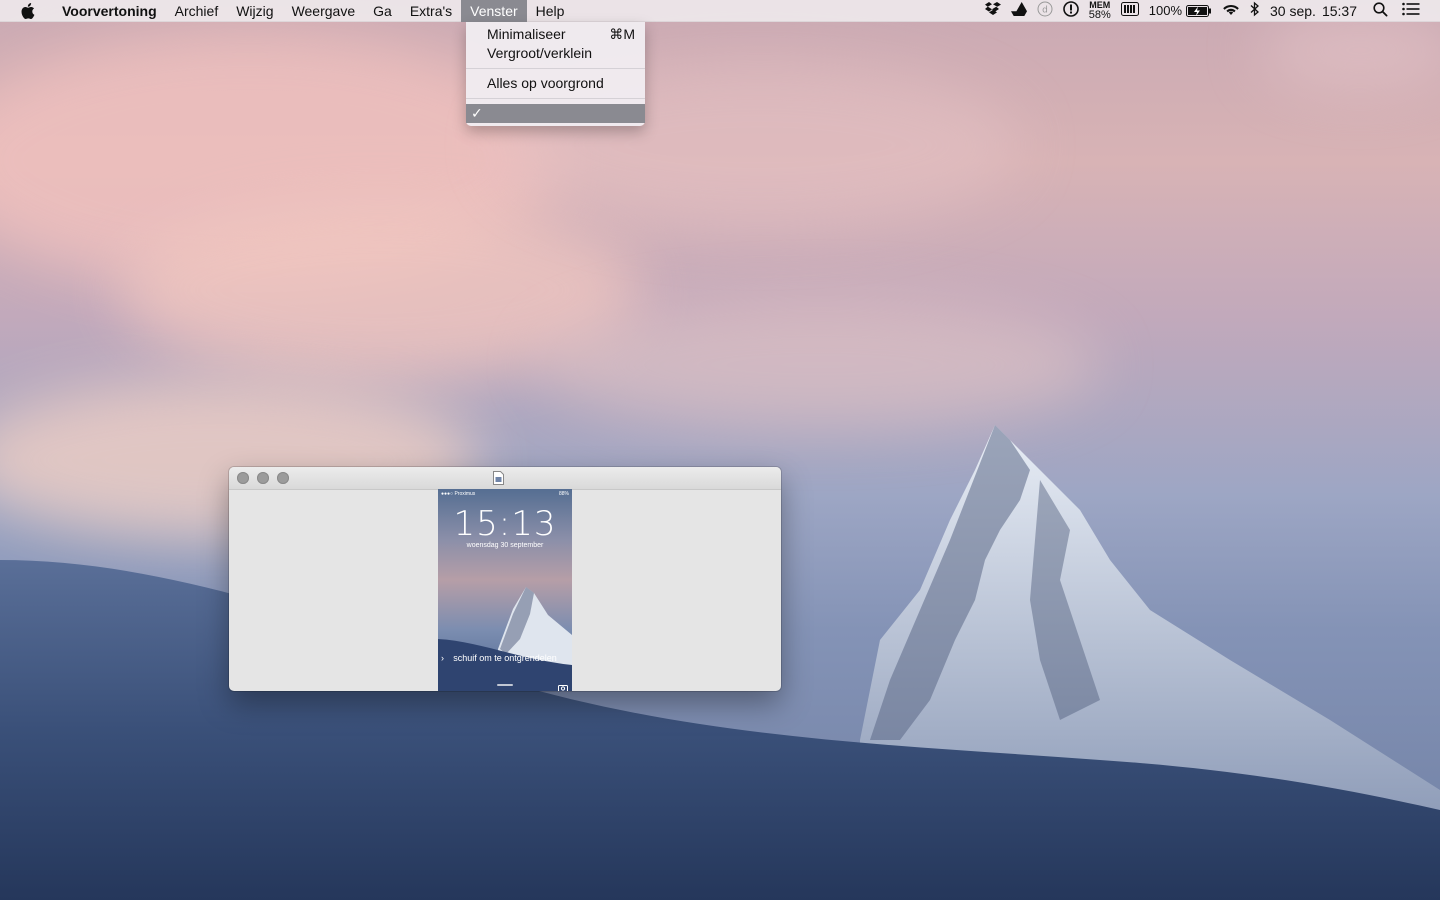  I want to click on cpu-meter-icon, so click(1129, 10).